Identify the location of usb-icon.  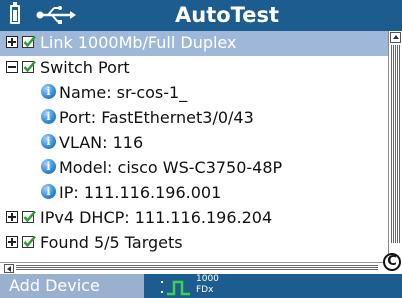
(56, 15).